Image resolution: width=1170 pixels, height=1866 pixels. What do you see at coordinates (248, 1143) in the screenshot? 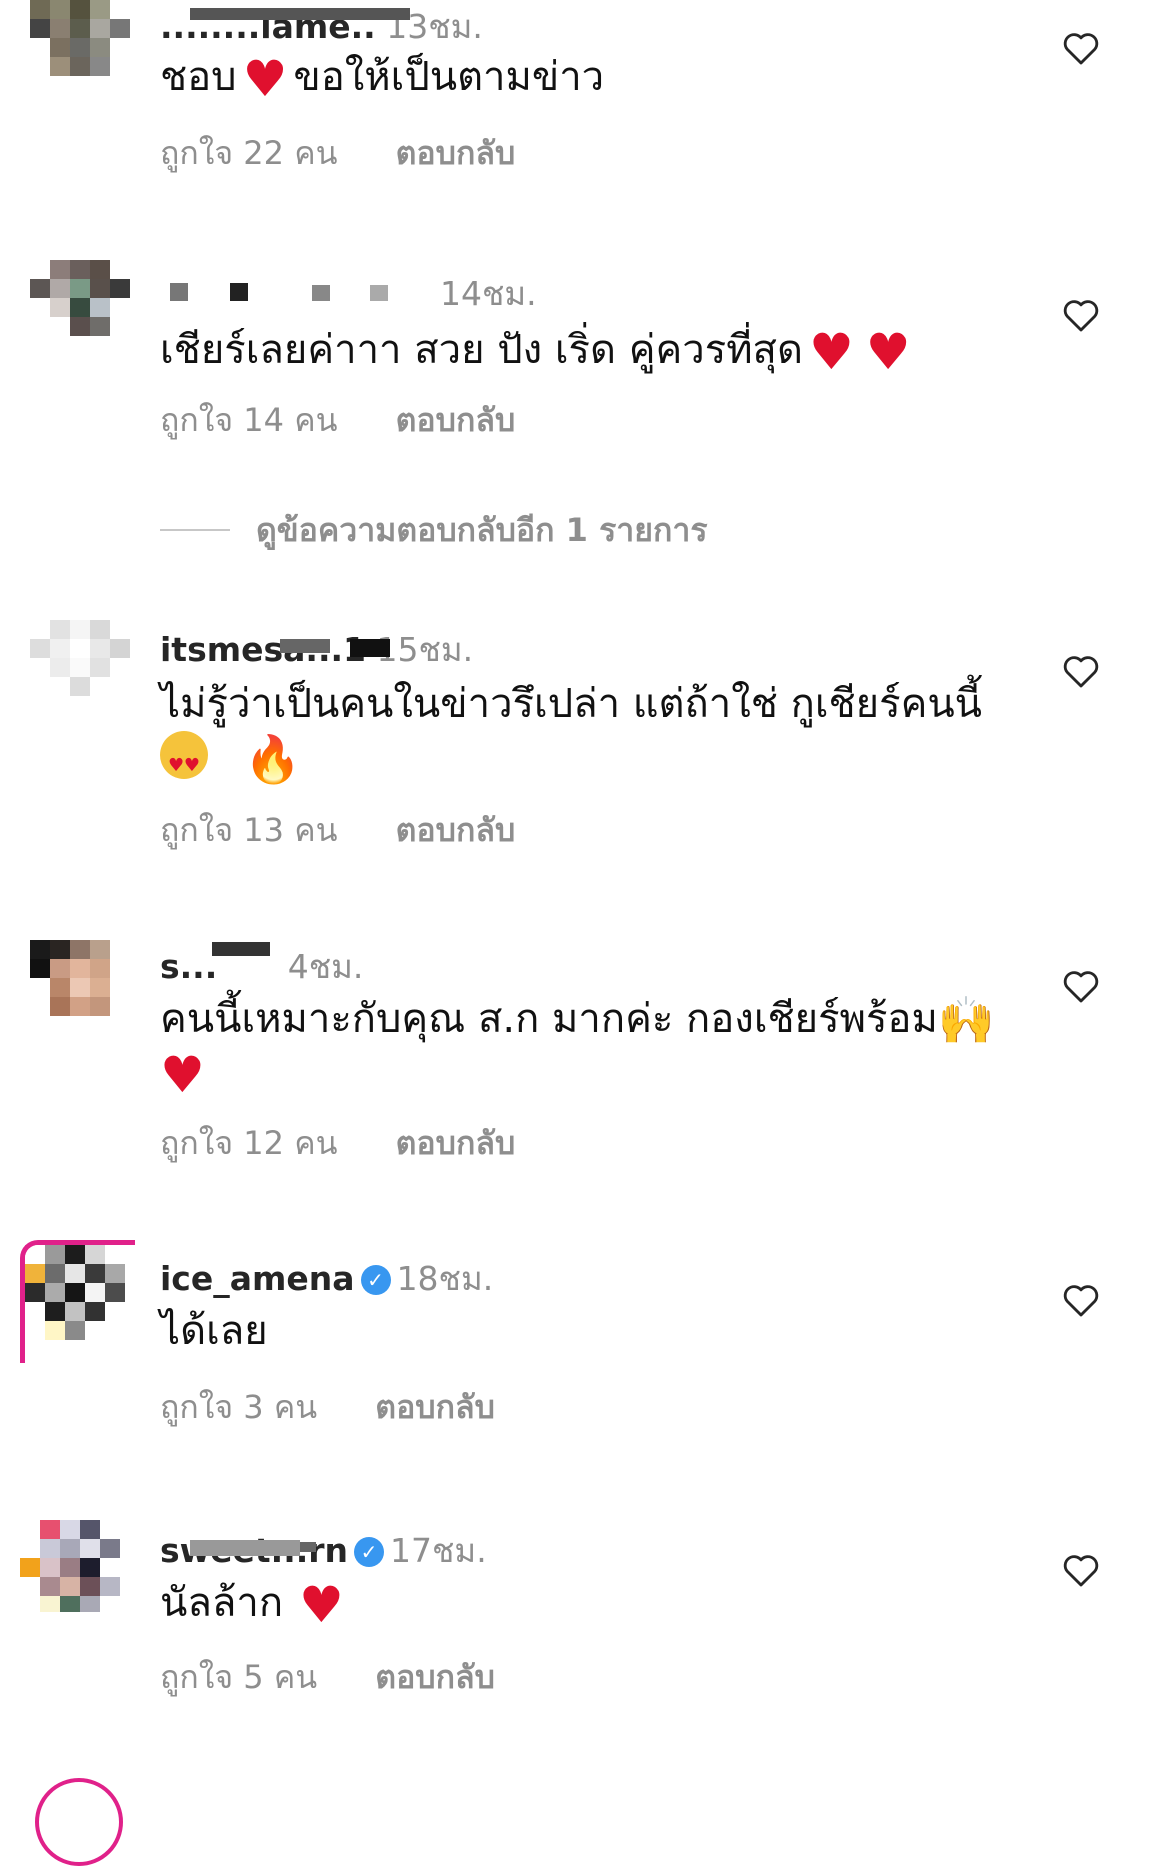
I see `likes-count: ถูกใจ 12 คน` at bounding box center [248, 1143].